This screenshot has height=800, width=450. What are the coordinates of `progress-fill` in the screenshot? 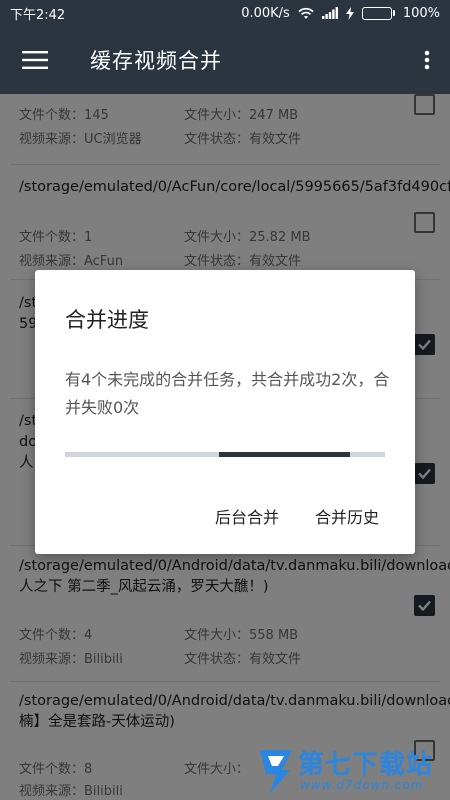 It's located at (284, 454).